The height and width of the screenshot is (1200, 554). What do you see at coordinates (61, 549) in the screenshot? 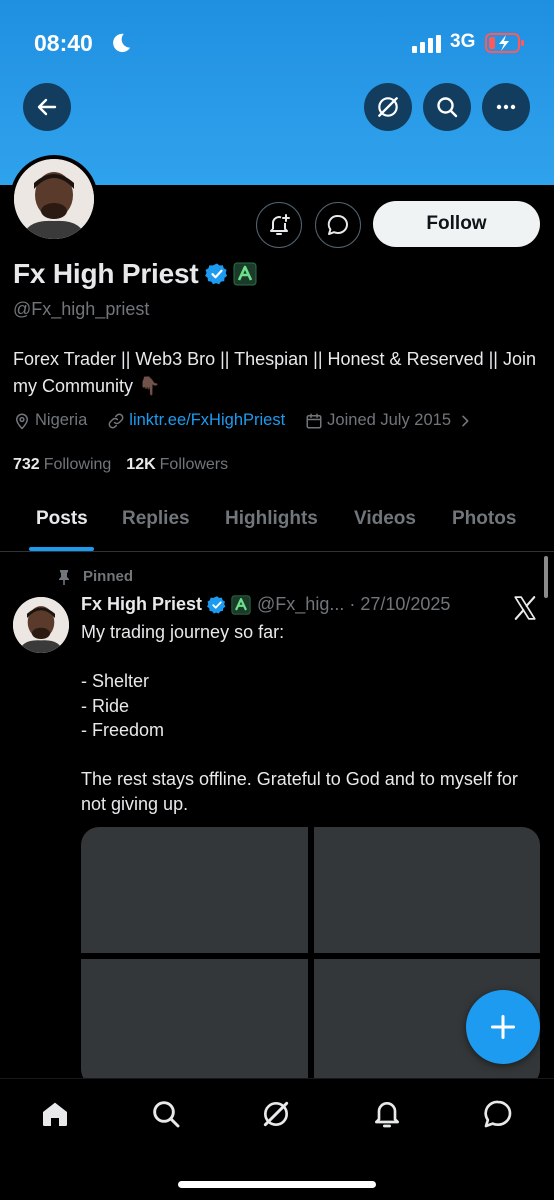
I see `active-tab-indicator` at bounding box center [61, 549].